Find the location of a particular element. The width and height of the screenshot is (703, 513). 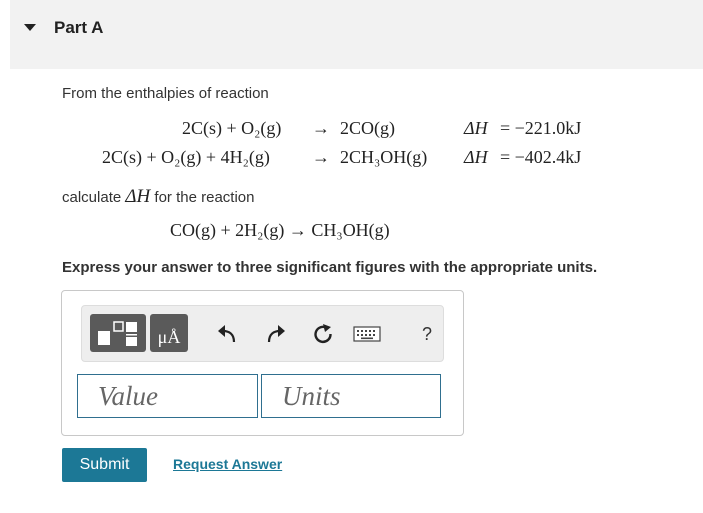

help-button: ? is located at coordinates (427, 334).